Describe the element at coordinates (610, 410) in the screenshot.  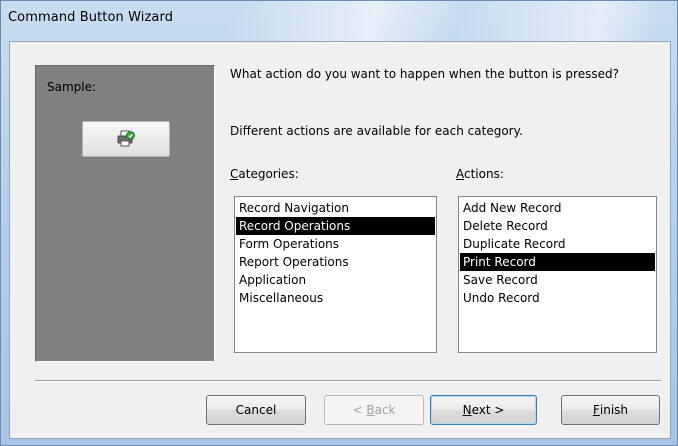
I see `finish-button: Finish` at that location.